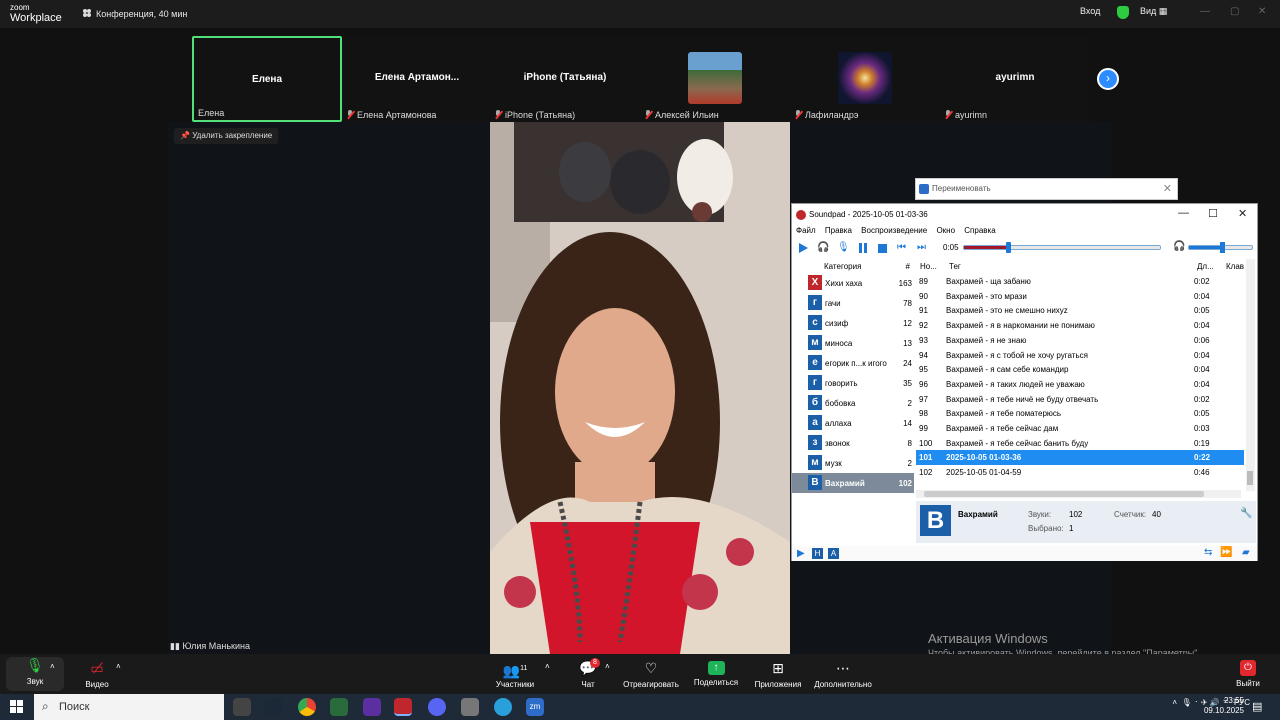 Image resolution: width=1280 pixels, height=720 pixels. Describe the element at coordinates (607, 666) in the screenshot. I see `chat-options-chevron-icon: ˄` at that location.